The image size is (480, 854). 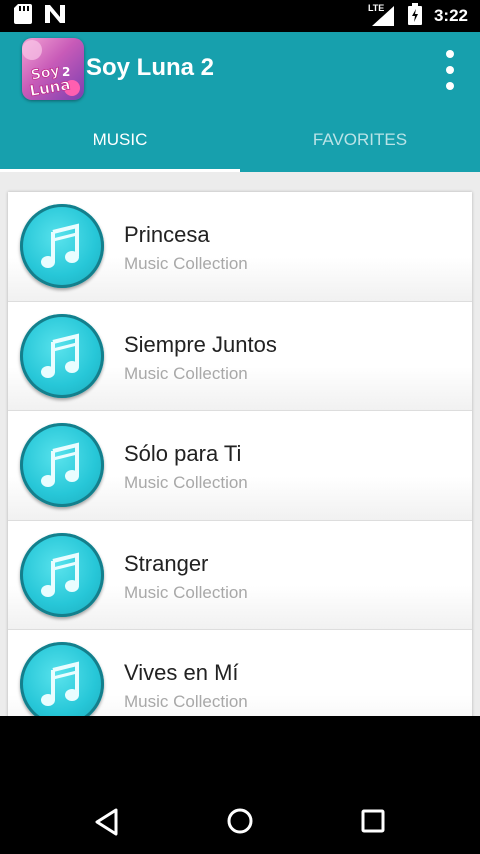 I want to click on app-logo: Soy Luna 2, so click(x=53, y=69).